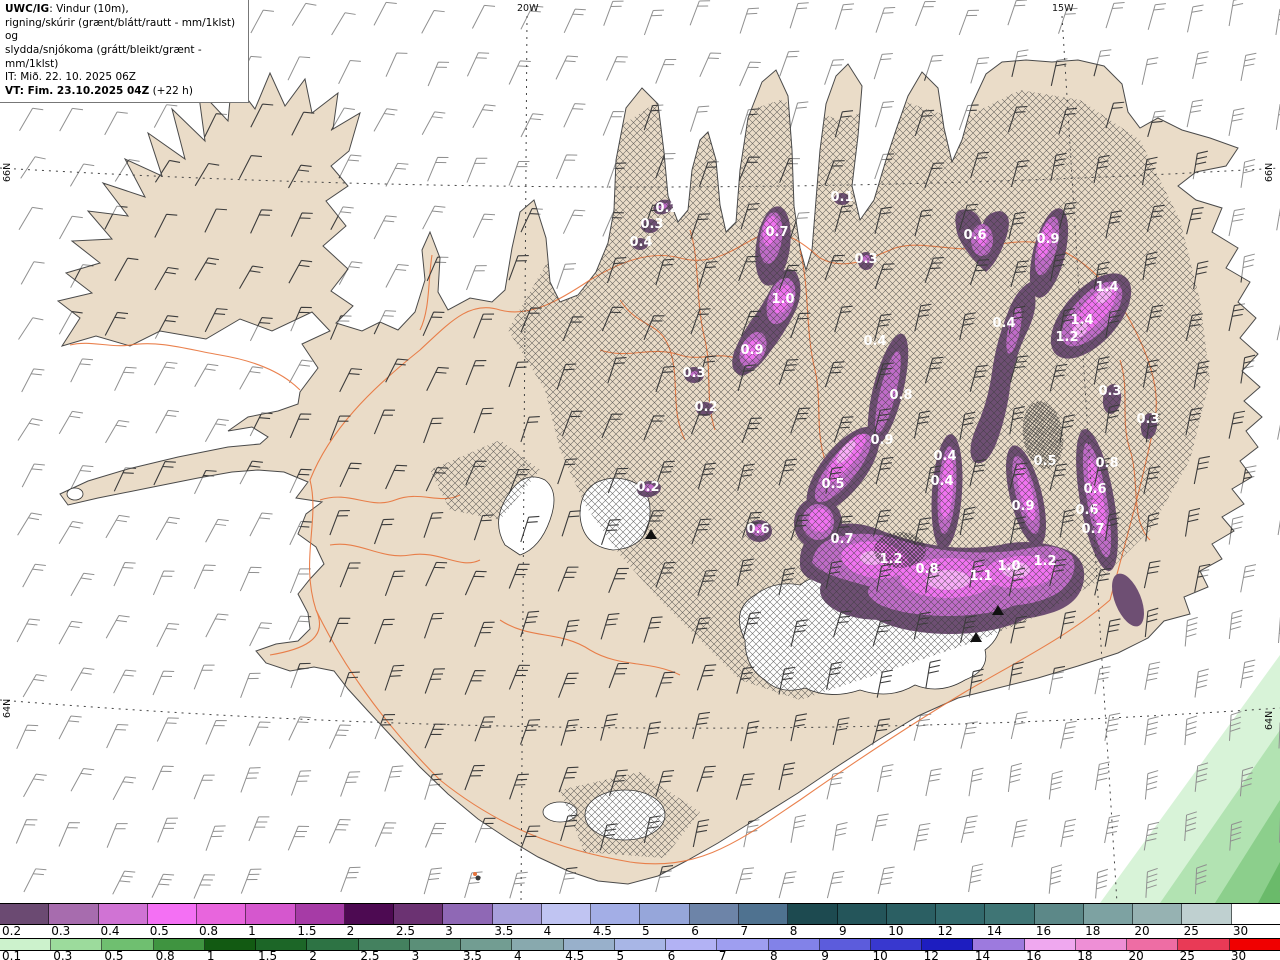  What do you see at coordinates (70, 77) in the screenshot?
I see `title-line-4: IT: Mið. 22. 10. 2025 06Z` at bounding box center [70, 77].